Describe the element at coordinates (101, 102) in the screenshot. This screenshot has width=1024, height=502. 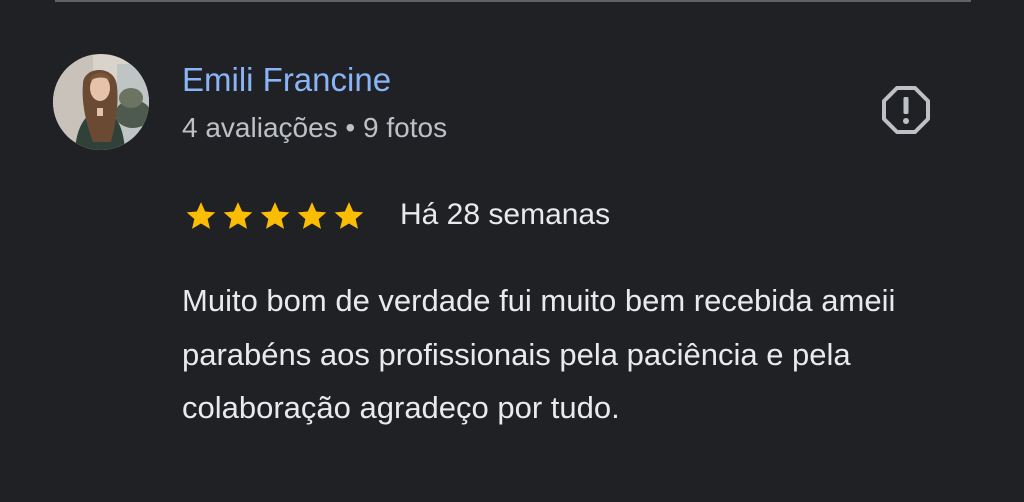
I see `avatar` at that location.